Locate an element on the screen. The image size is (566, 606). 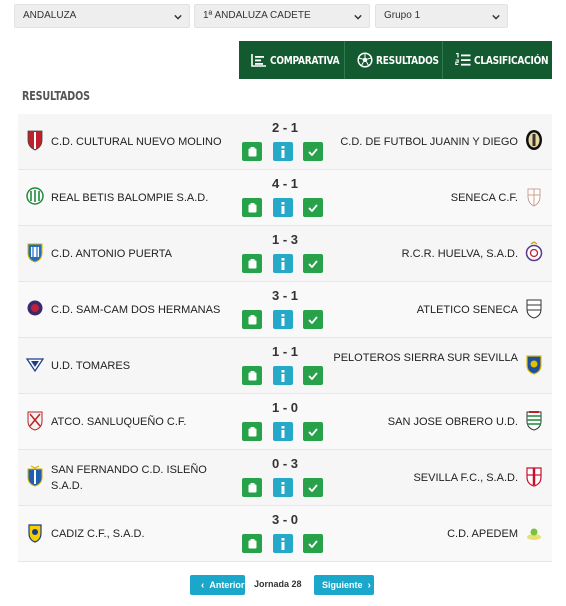
away-team: SENECA C.F. is located at coordinates (423, 198).